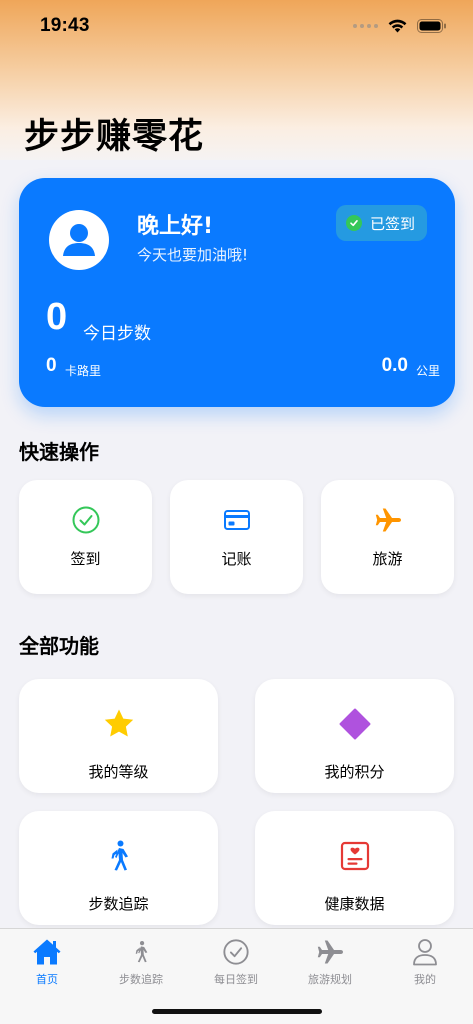 Image resolution: width=473 pixels, height=1024 pixels. Describe the element at coordinates (354, 856) in the screenshot. I see `heart-document-icon` at that location.